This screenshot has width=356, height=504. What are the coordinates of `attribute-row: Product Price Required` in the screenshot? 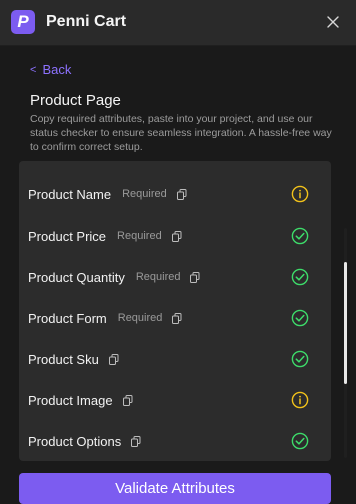 It's located at (175, 236).